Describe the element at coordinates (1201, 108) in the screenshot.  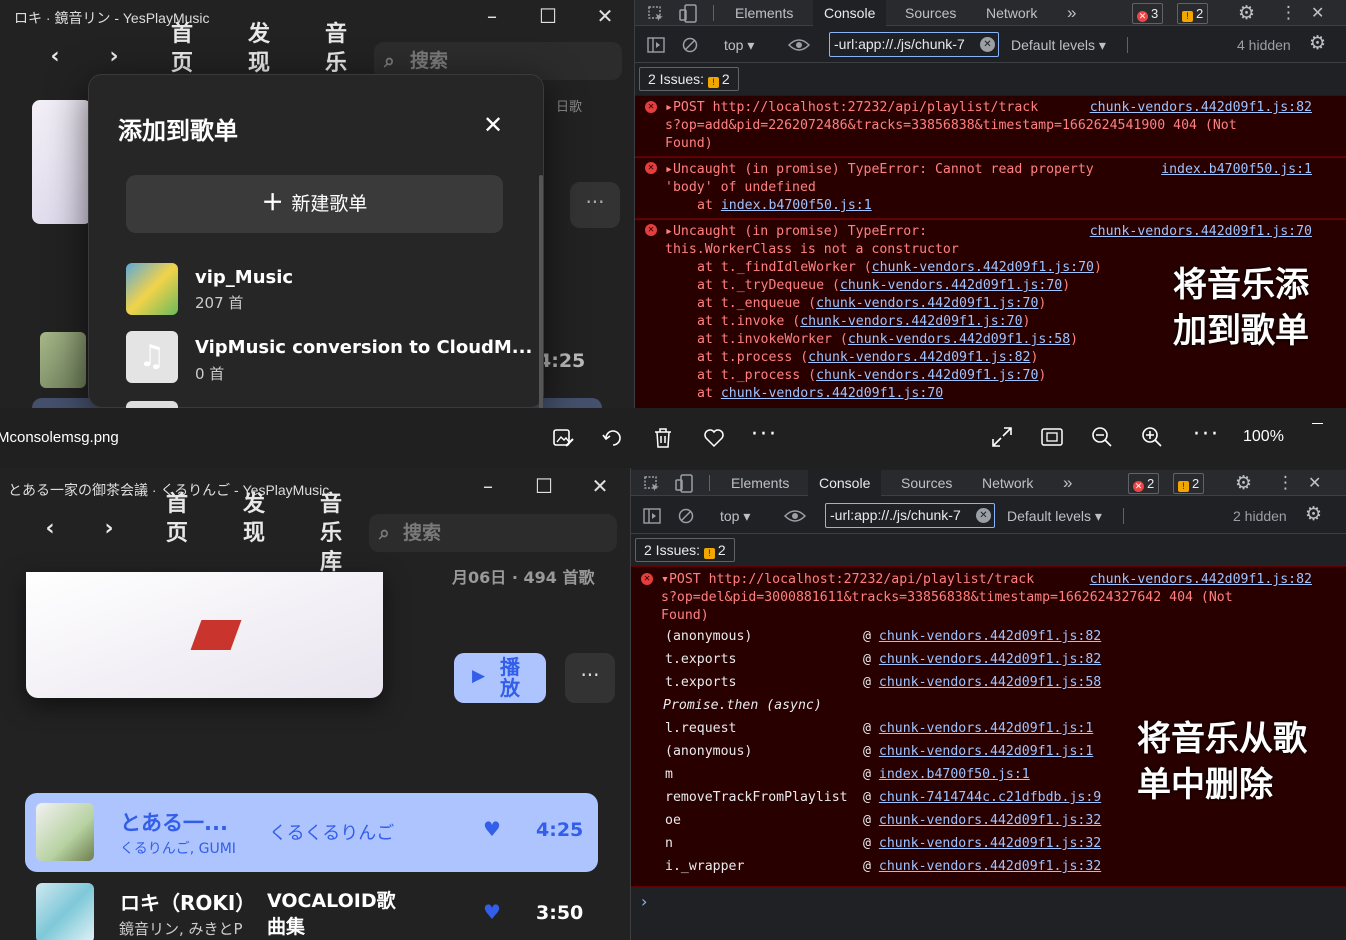
I see `source-link: chunk-vendors.442d09f1.js:82` at that location.